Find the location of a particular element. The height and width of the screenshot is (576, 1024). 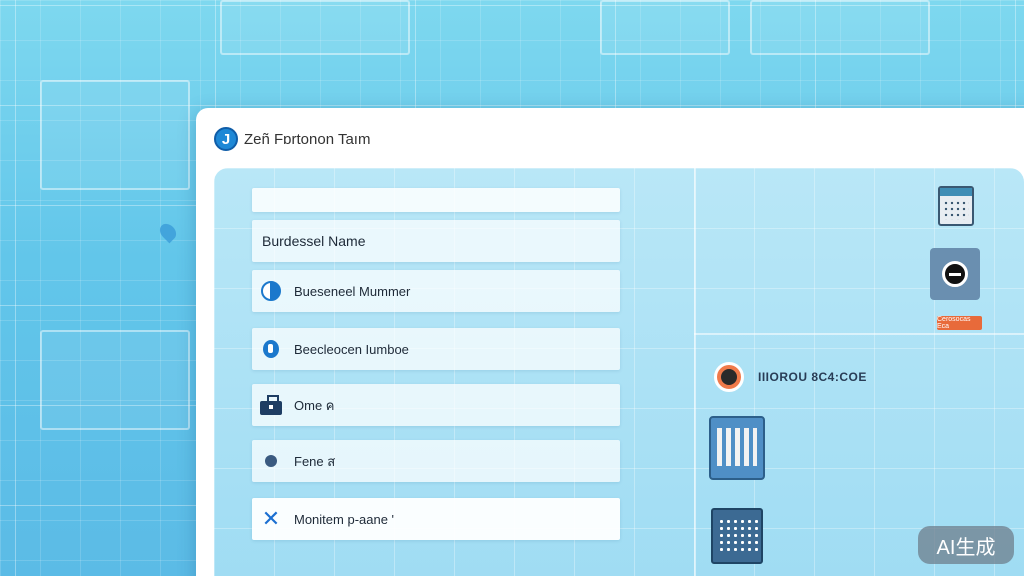

close-icon: ✕ is located at coordinates (271, 519).